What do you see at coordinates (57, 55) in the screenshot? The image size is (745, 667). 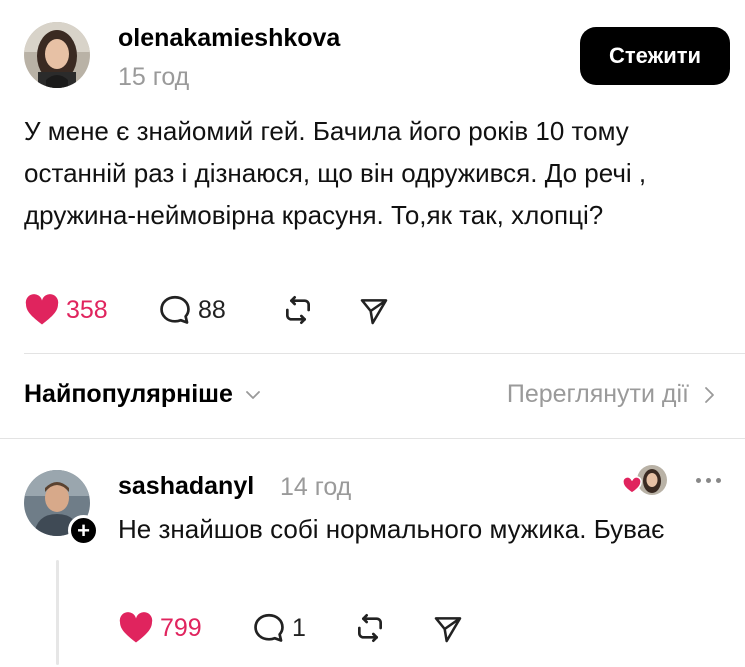 I see `post-author-avatar` at bounding box center [57, 55].